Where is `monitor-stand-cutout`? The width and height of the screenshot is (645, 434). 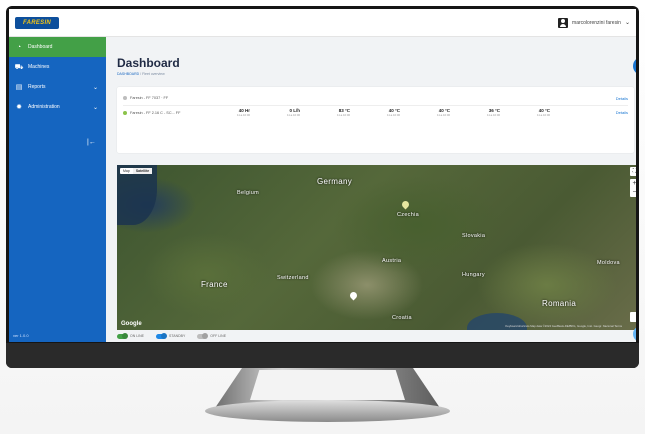 monitor-stand-cutout is located at coordinates (327, 385).